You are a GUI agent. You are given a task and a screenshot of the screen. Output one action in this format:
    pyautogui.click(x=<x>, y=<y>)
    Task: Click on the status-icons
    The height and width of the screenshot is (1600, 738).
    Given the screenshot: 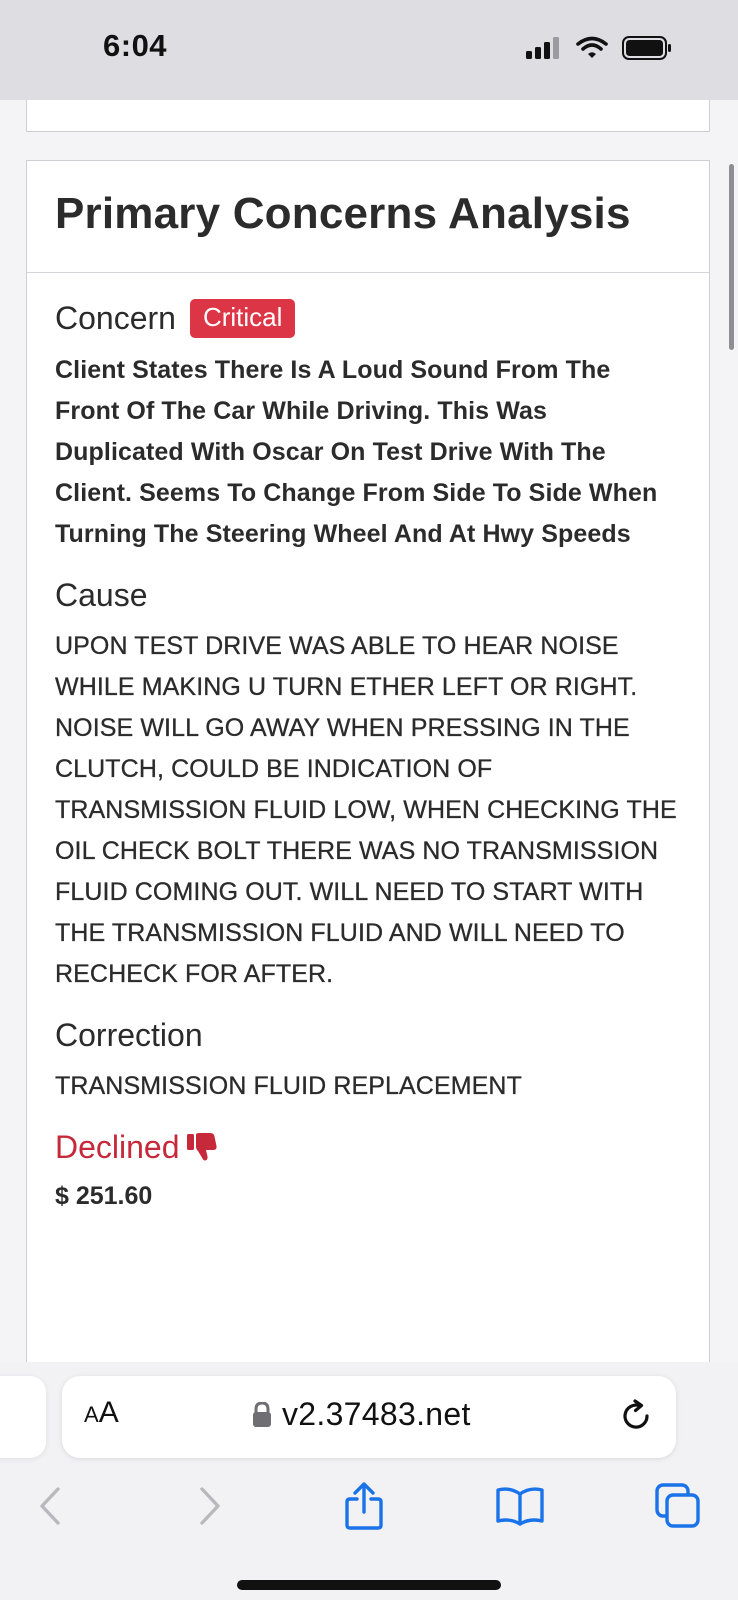 What is the action you would take?
    pyautogui.click(x=599, y=48)
    